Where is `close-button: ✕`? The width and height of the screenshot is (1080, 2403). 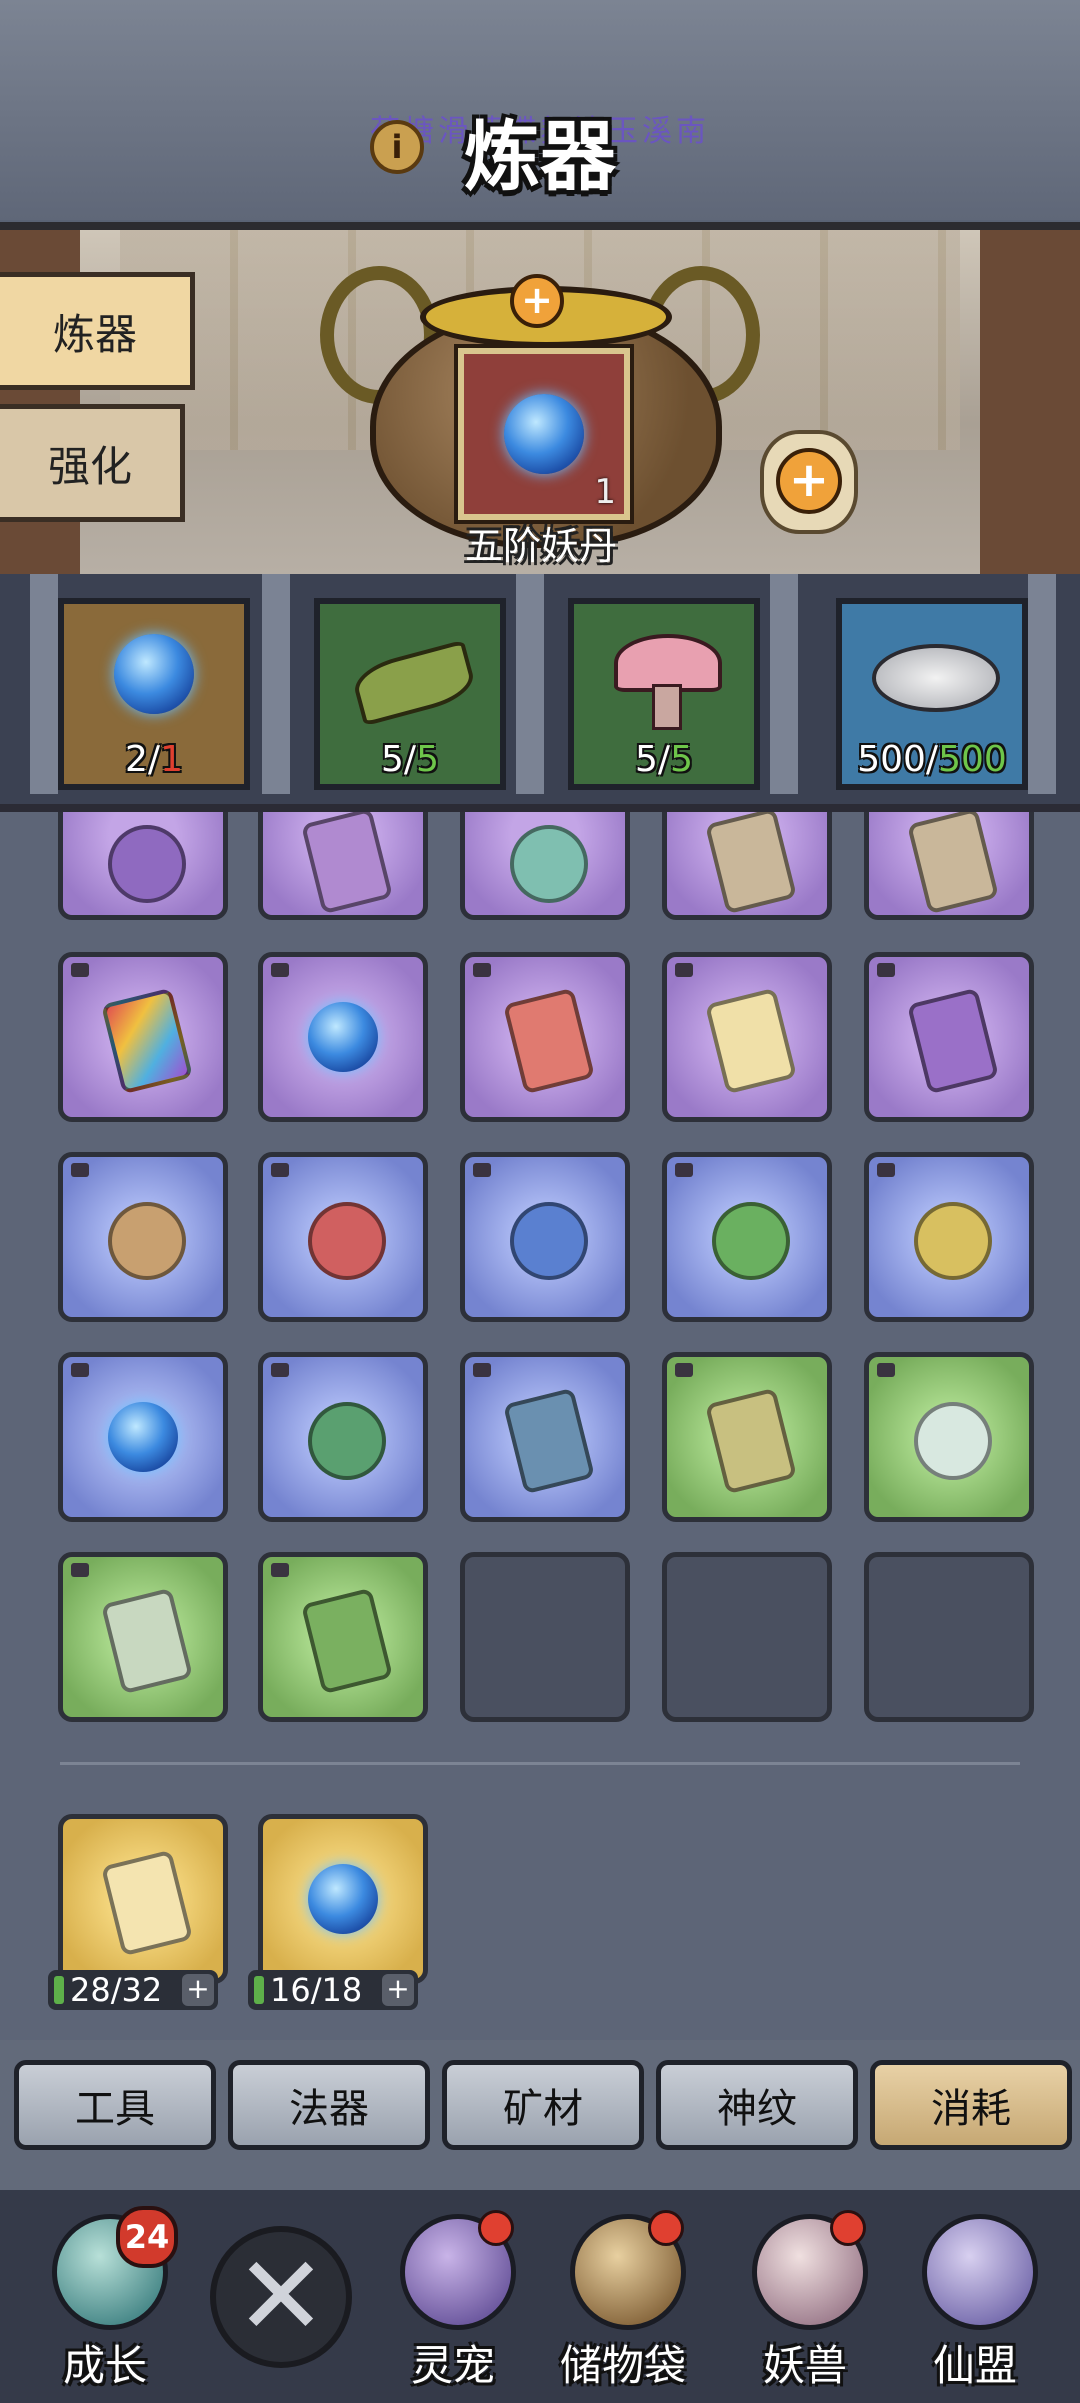
close-button: ✕ is located at coordinates (281, 2297).